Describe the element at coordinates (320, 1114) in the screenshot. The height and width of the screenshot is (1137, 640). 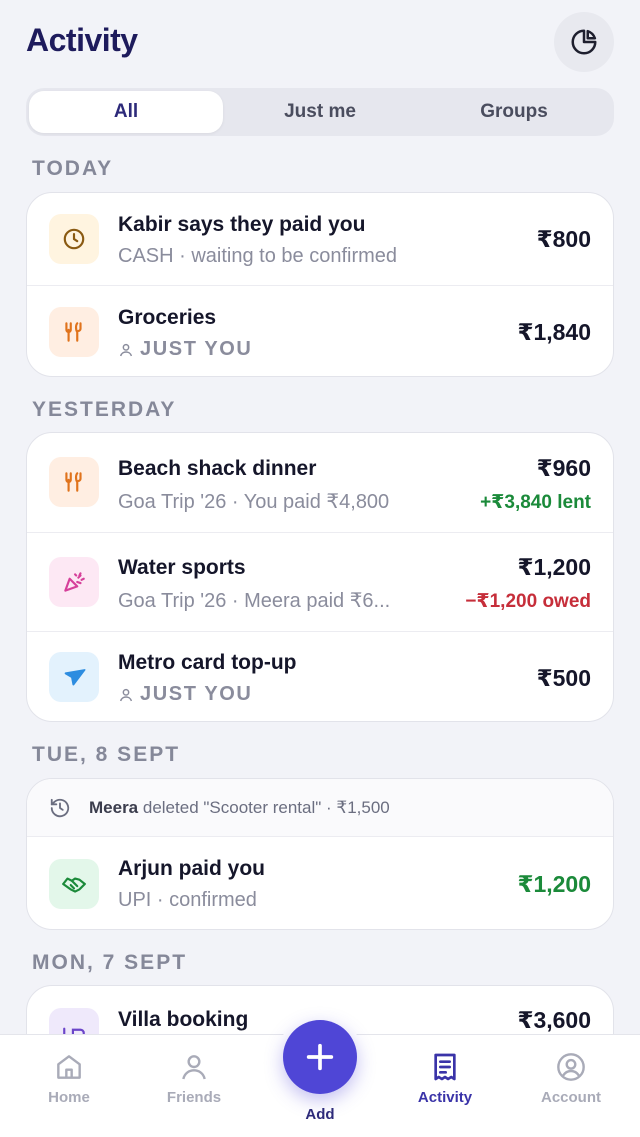
I see `add-button-label: Add` at that location.